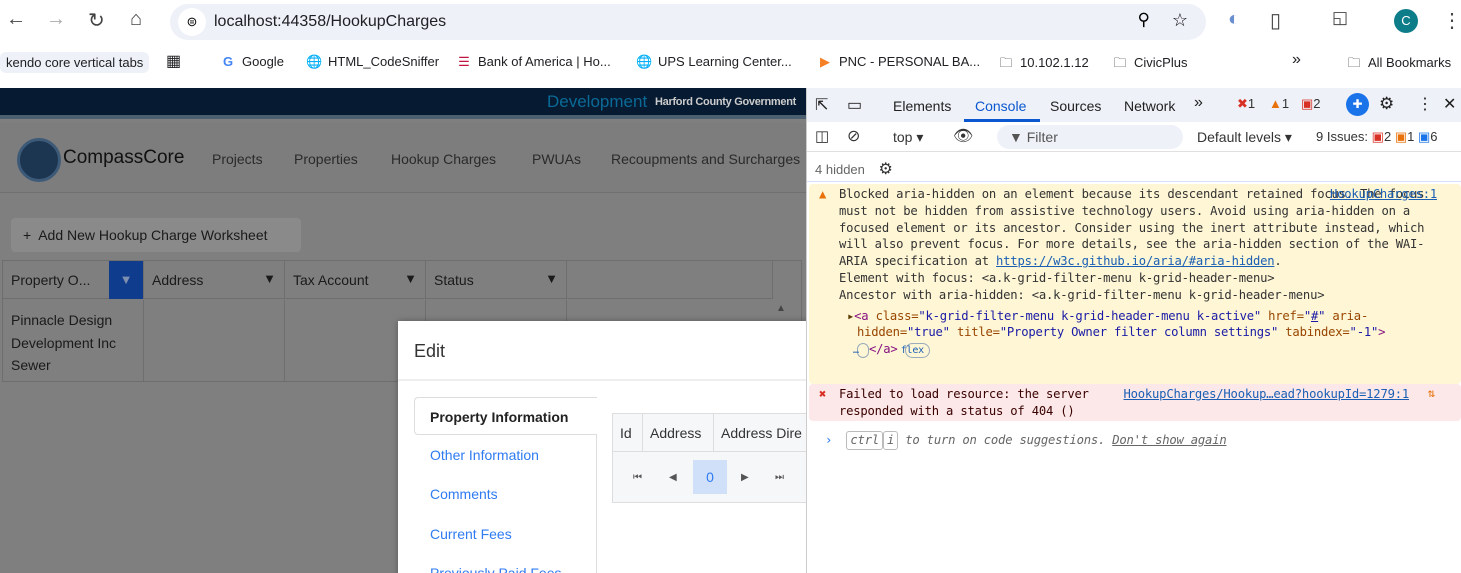  I want to click on tab-search-icon: ◱, so click(1340, 18).